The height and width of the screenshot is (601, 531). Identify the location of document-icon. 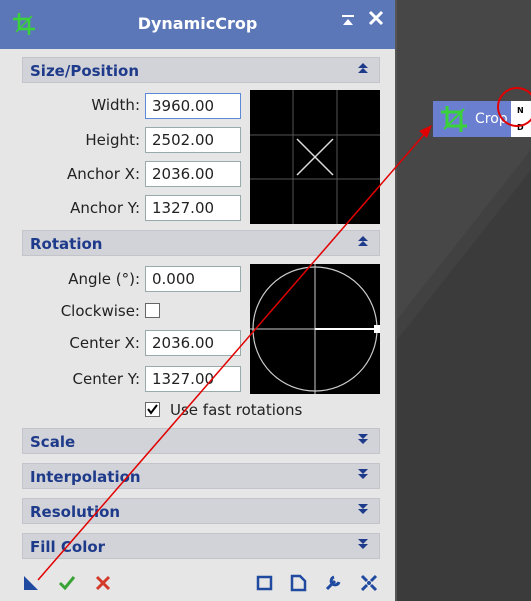
(298, 583).